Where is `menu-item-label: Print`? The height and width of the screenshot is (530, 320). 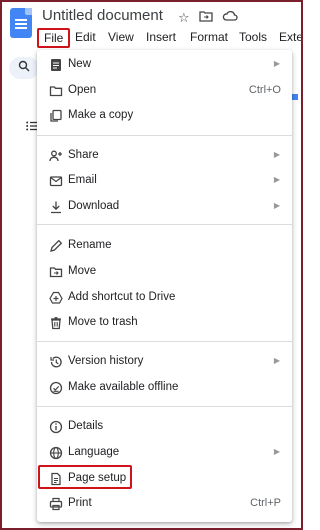
menu-item-label: Print is located at coordinates (80, 503).